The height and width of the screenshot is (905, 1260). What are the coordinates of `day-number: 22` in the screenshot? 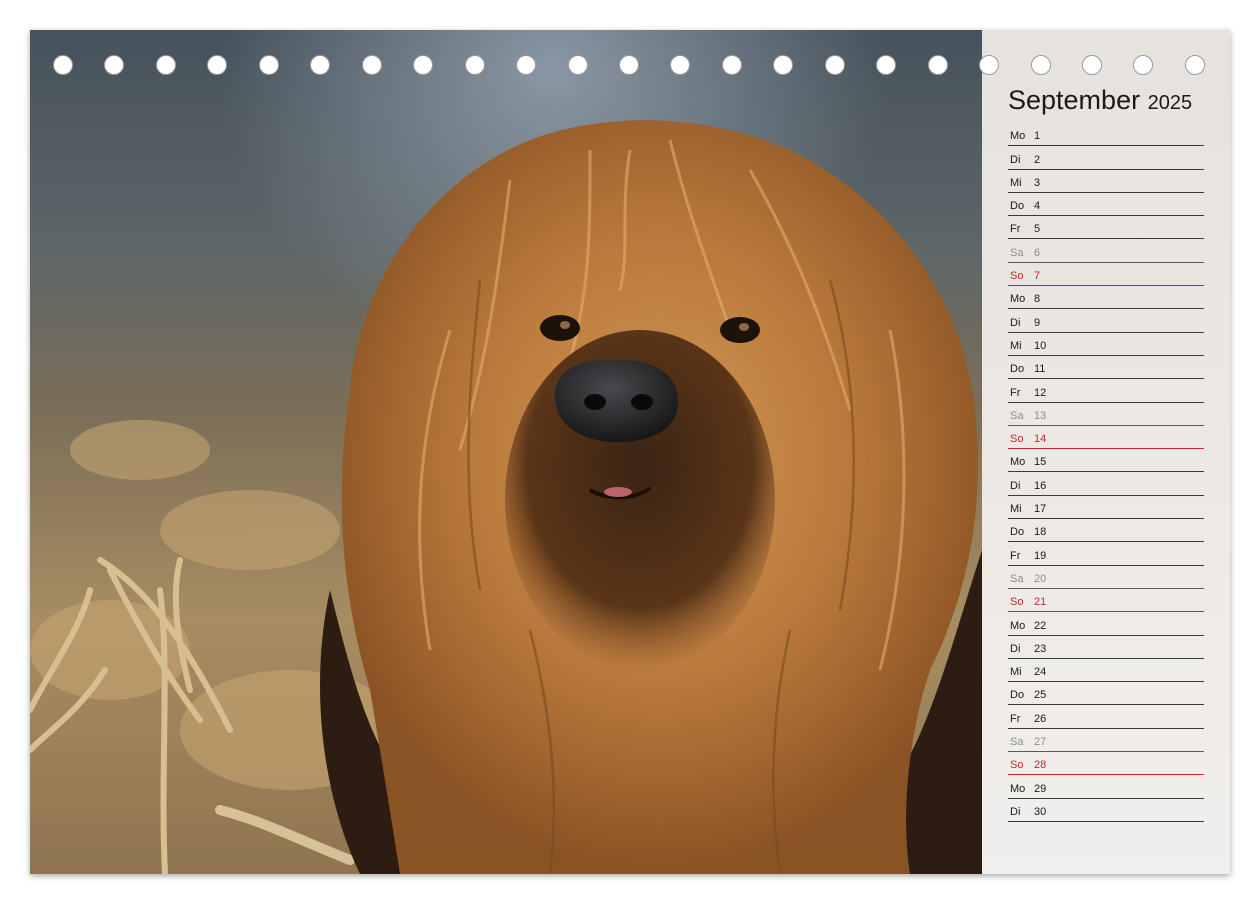 It's located at (1040, 625).